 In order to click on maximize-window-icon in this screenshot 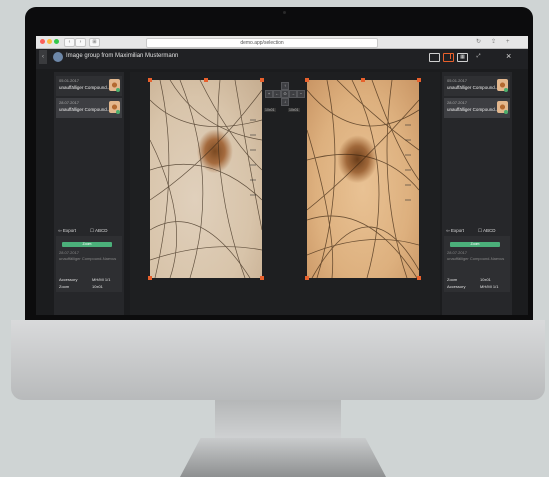, I will do `click(56, 41)`.